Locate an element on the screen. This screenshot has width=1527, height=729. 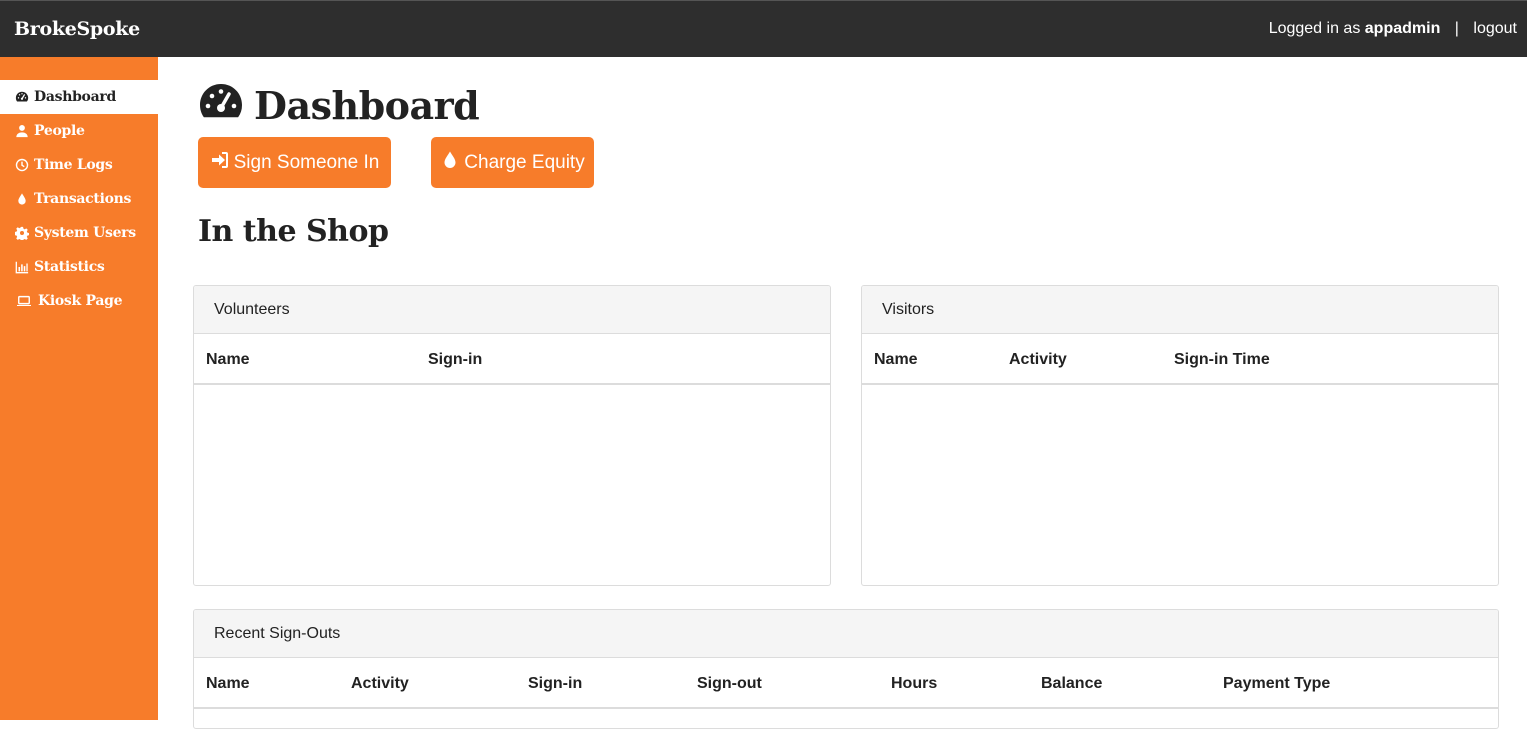
clock-icon is located at coordinates (22, 165).